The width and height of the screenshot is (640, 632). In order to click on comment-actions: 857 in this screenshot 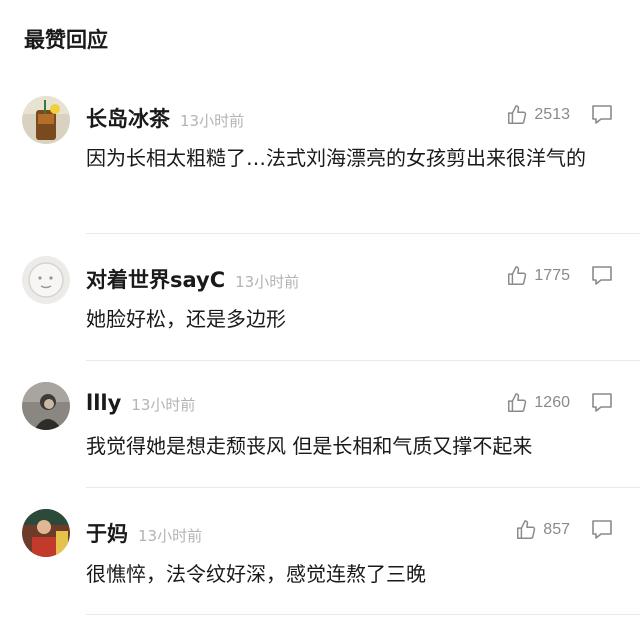, I will do `click(564, 530)`.